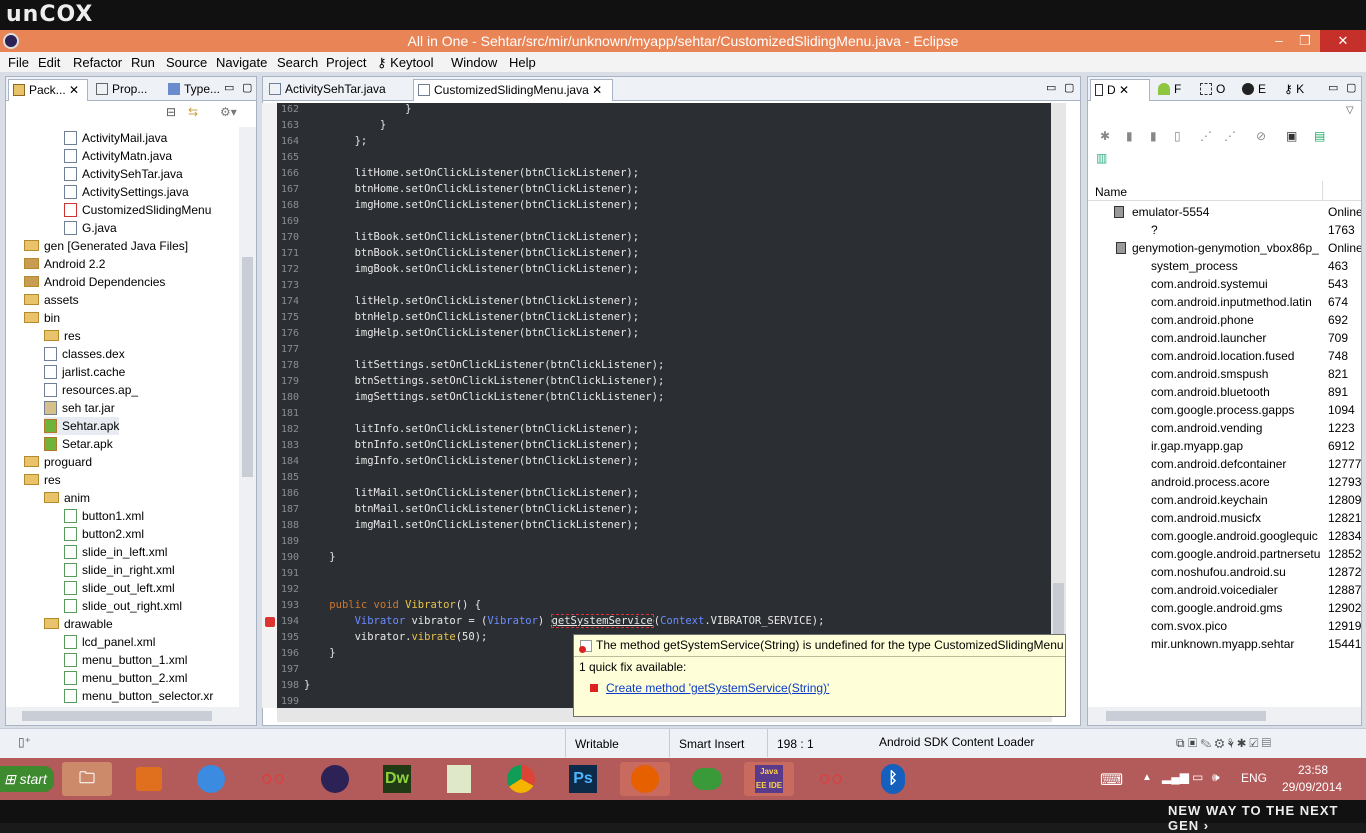  What do you see at coordinates (125, 660) in the screenshot?
I see `tree-item: menu_button_1.xml` at bounding box center [125, 660].